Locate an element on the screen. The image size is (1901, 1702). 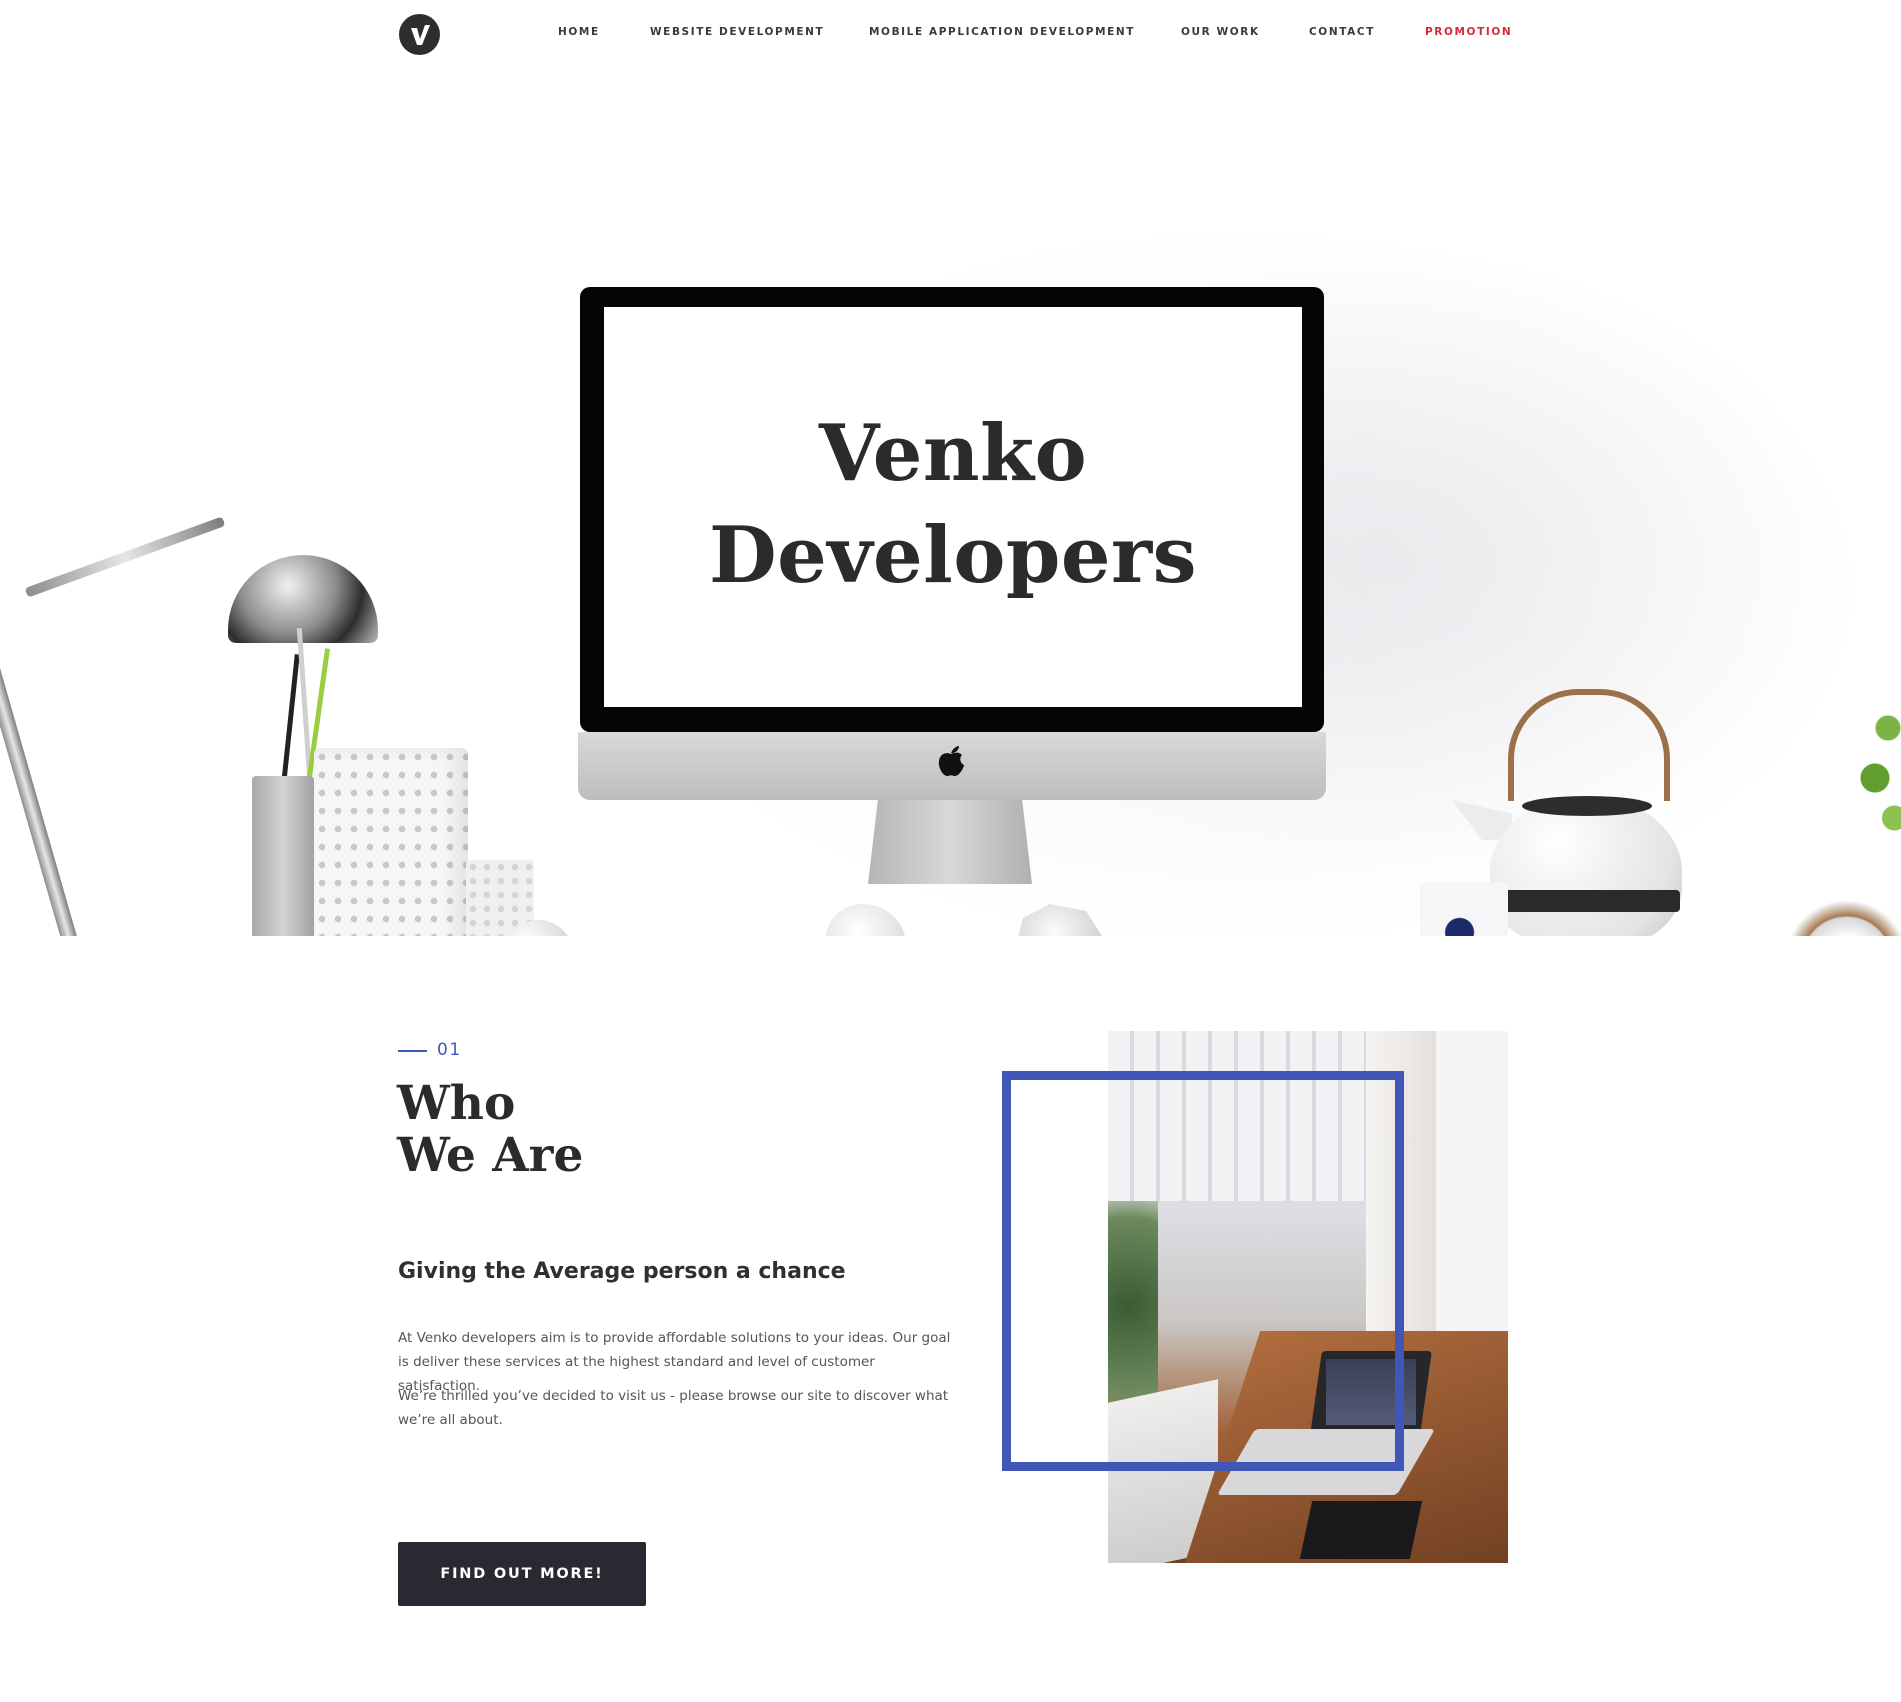
section-number-text: 01 is located at coordinates (449, 1050).